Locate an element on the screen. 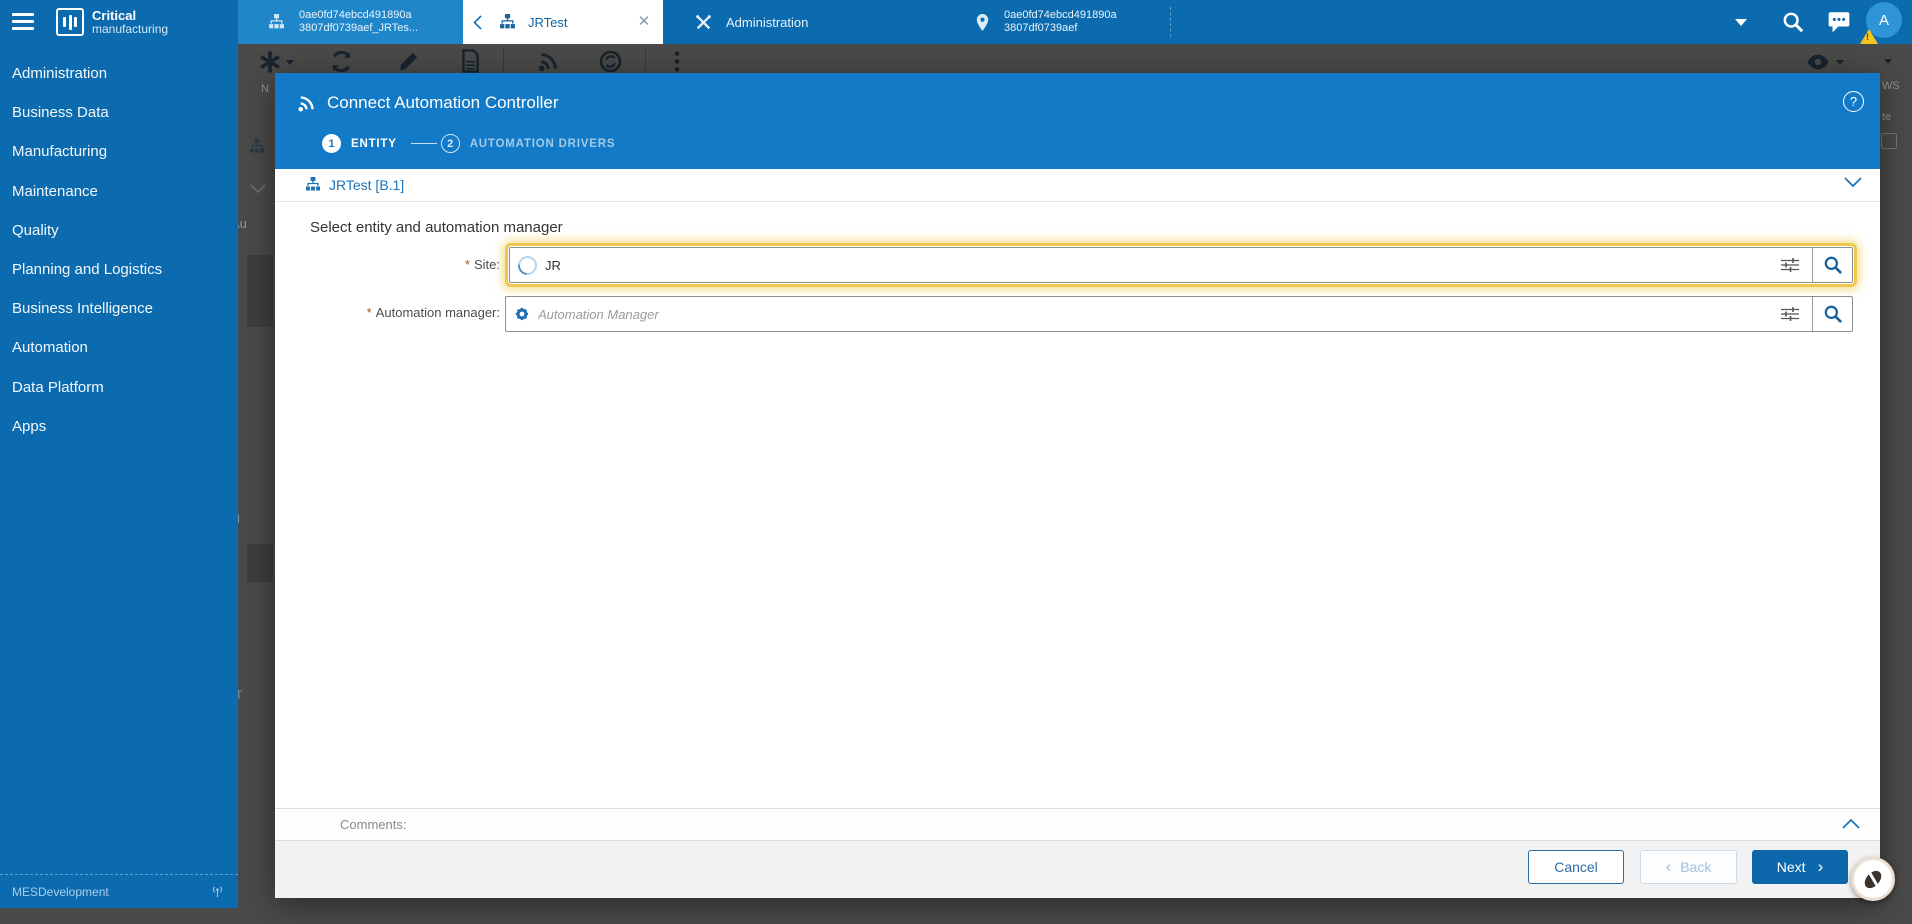 The height and width of the screenshot is (924, 1912). cancel-button: Cancel is located at coordinates (1576, 867).